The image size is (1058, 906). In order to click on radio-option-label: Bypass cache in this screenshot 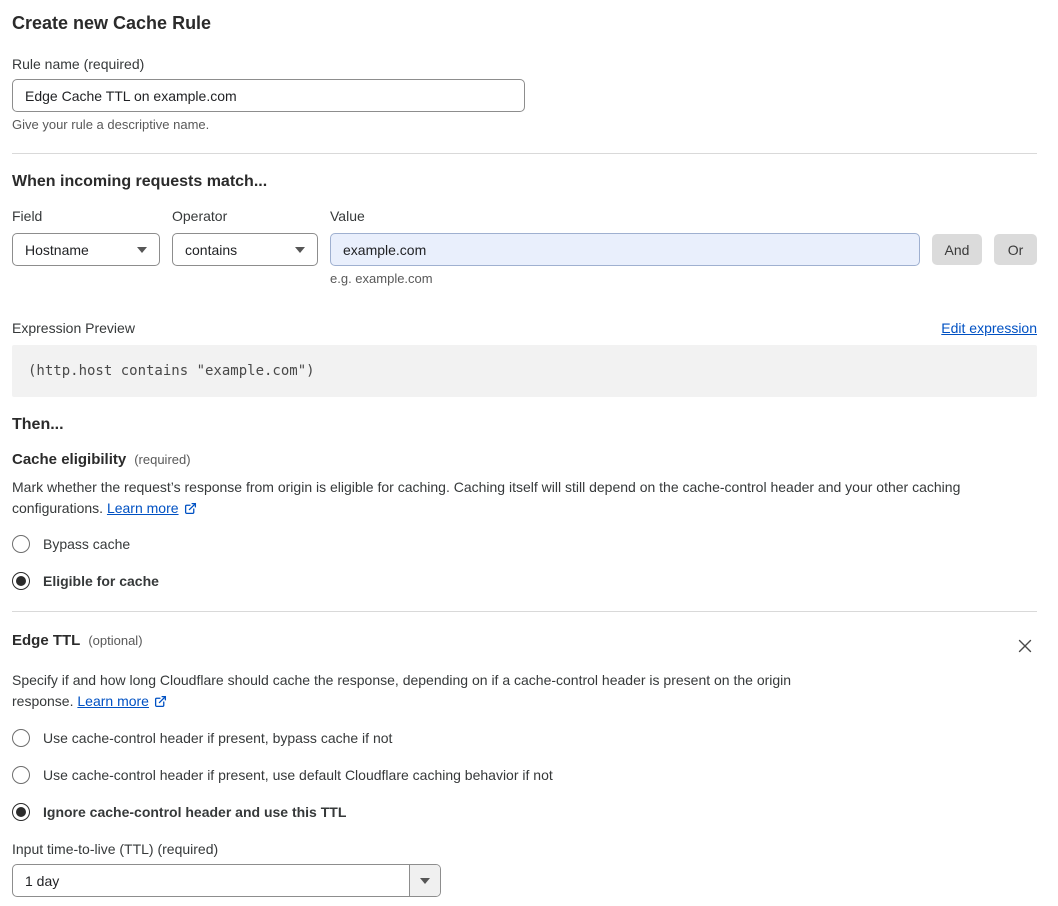, I will do `click(86, 544)`.